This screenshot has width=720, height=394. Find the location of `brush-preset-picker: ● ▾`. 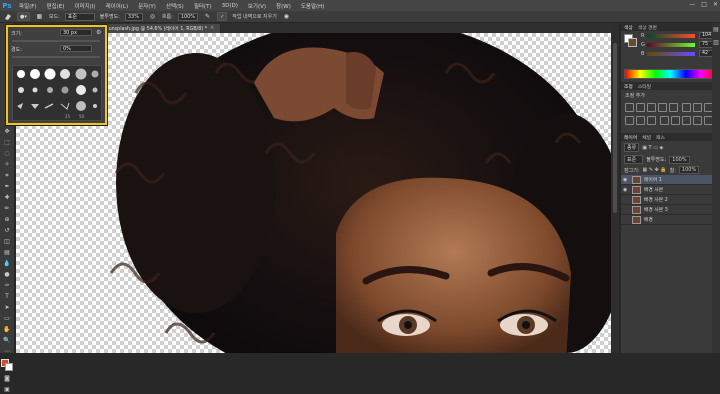

brush-preset-picker: ● ▾ is located at coordinates (23, 16).